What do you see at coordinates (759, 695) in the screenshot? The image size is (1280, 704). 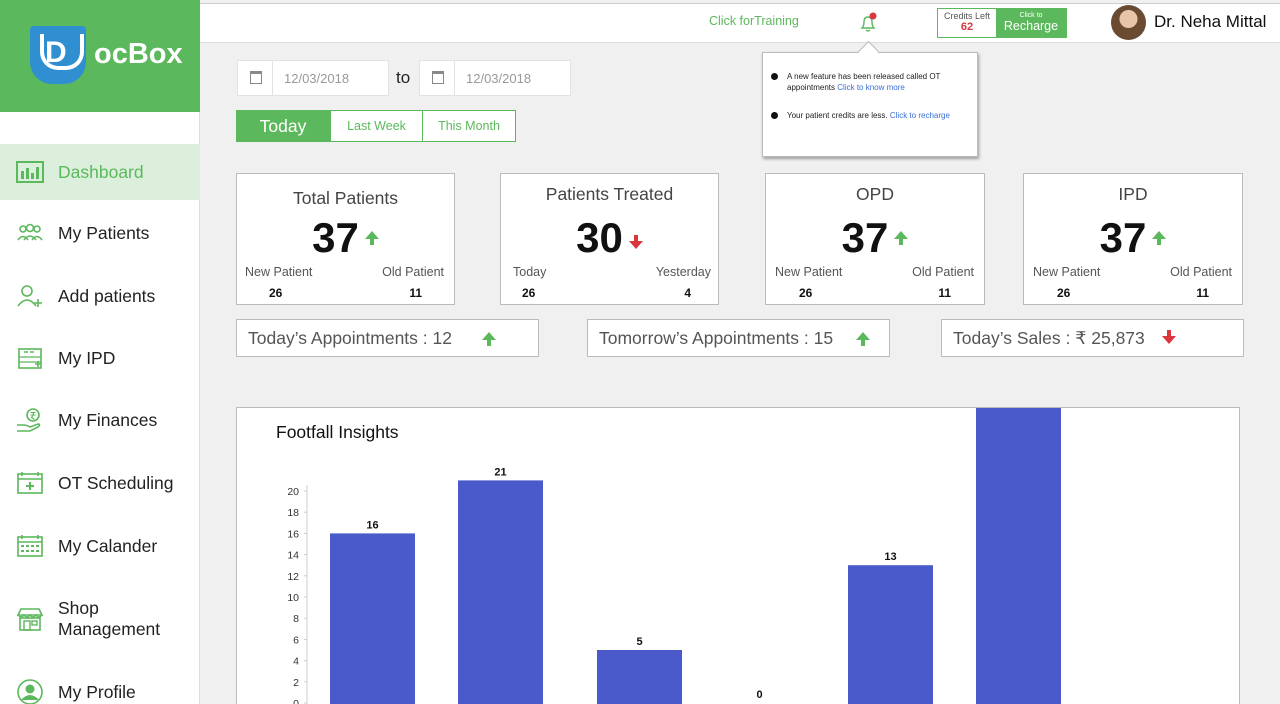 I see `bar-data-label: 0` at bounding box center [759, 695].